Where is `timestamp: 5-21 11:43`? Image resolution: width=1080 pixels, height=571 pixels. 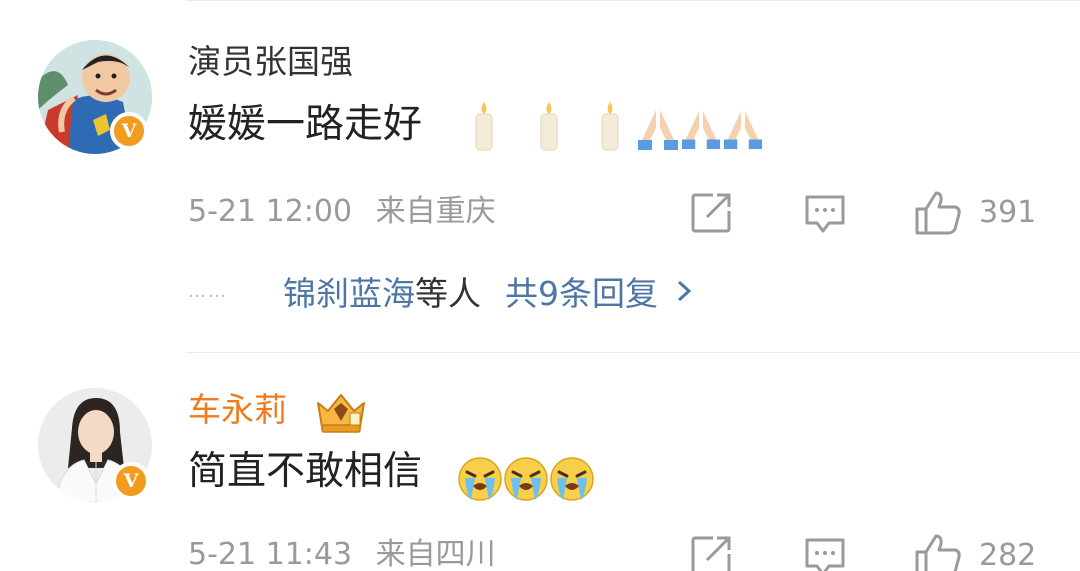 timestamp: 5-21 11:43 is located at coordinates (270, 554).